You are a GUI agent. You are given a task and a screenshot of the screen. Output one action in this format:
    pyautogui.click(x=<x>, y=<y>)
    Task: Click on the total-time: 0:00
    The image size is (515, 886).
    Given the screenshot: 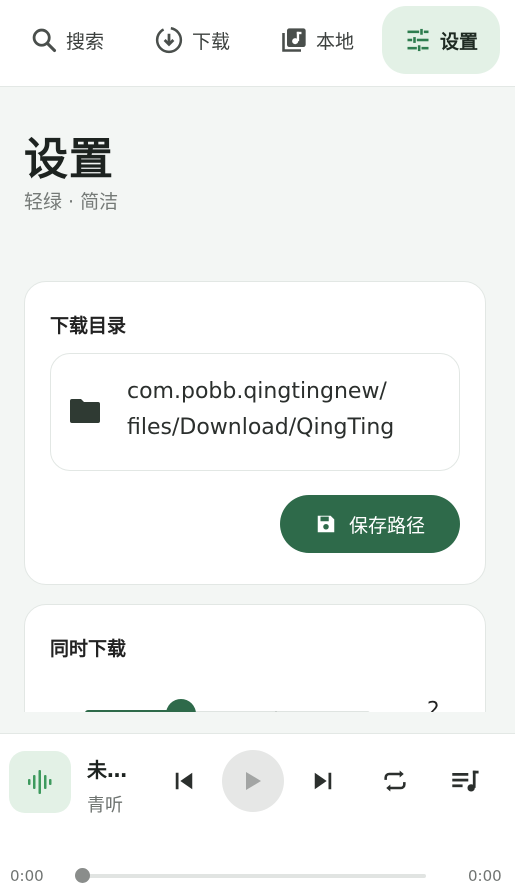 What is the action you would take?
    pyautogui.click(x=485, y=876)
    